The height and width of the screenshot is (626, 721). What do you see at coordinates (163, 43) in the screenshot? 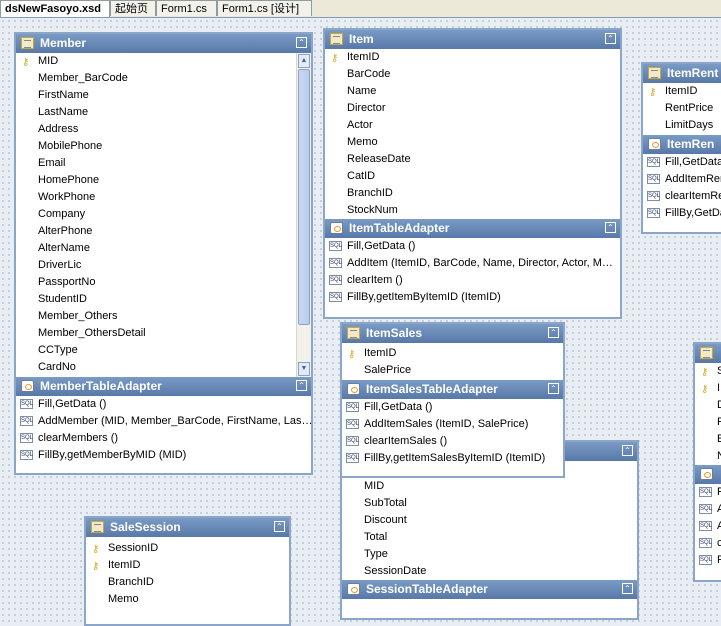
I see `member-table-header: Member ⌃` at bounding box center [163, 43].